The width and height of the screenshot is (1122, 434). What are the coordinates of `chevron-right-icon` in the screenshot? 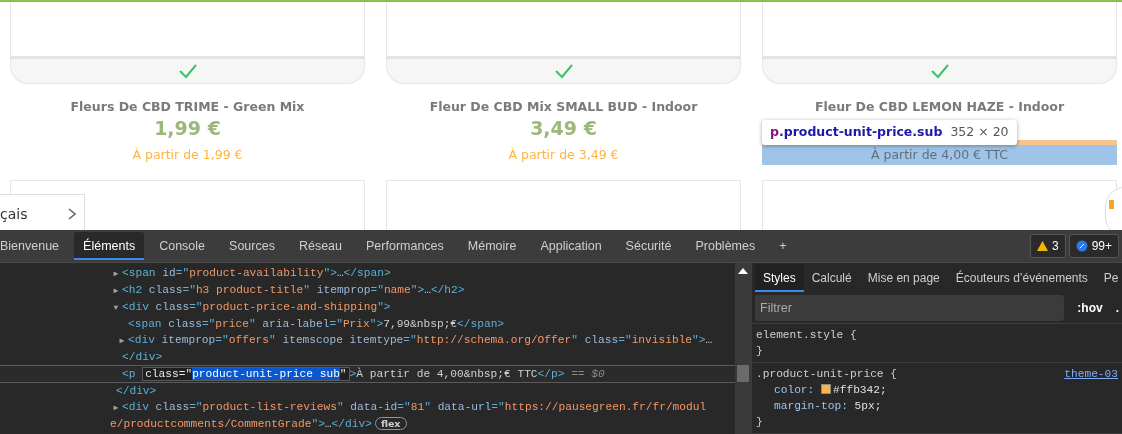 It's located at (72, 214).